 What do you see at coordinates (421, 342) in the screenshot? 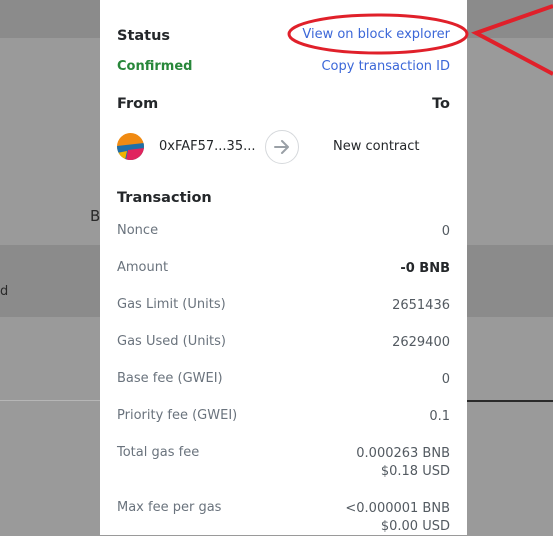
I see `gas-used-value: 2629400` at bounding box center [421, 342].